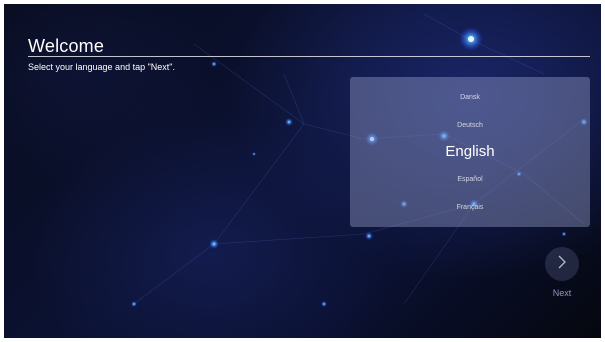 This screenshot has width=605, height=342. What do you see at coordinates (470, 97) in the screenshot?
I see `language-option-dansk: Dansk` at bounding box center [470, 97].